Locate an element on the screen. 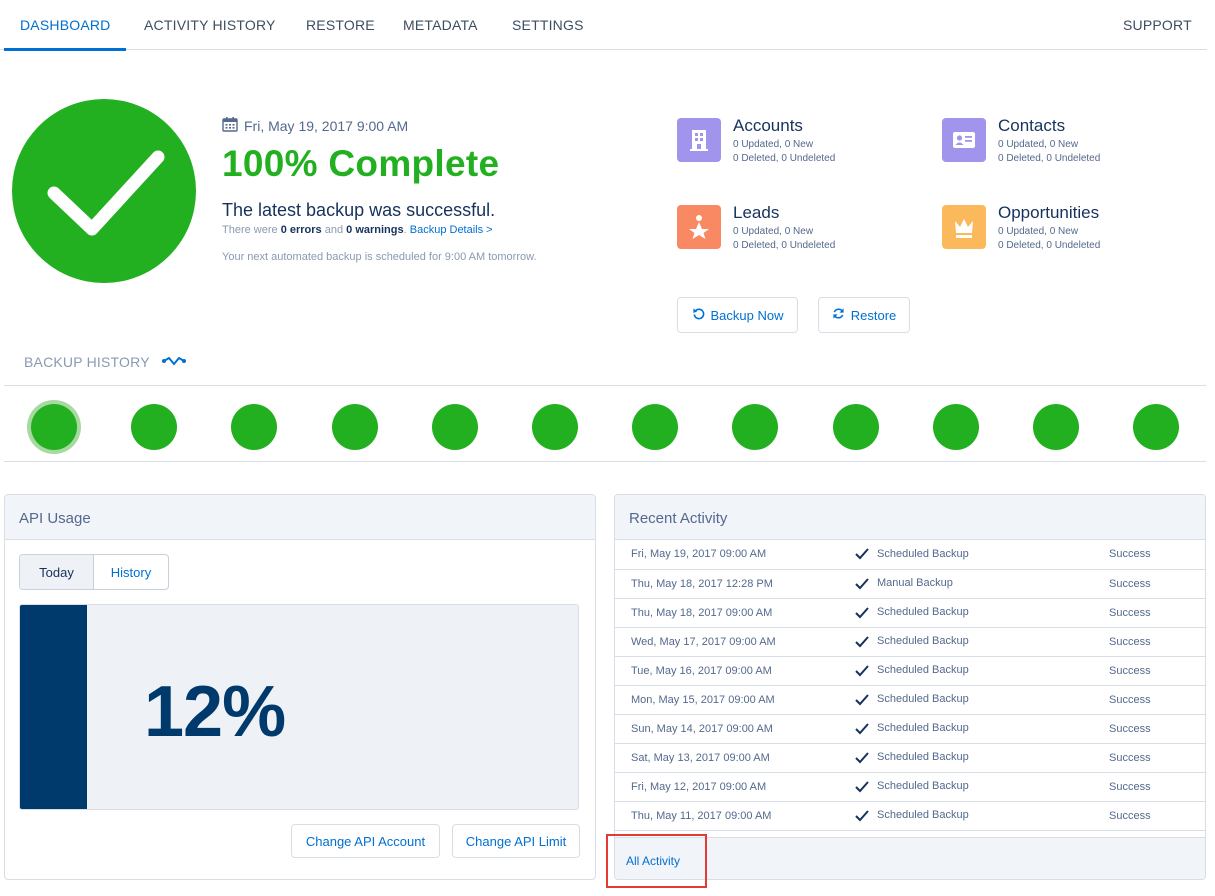 This screenshot has height=896, width=1215. activity-type: Manual Backup is located at coordinates (975, 583).